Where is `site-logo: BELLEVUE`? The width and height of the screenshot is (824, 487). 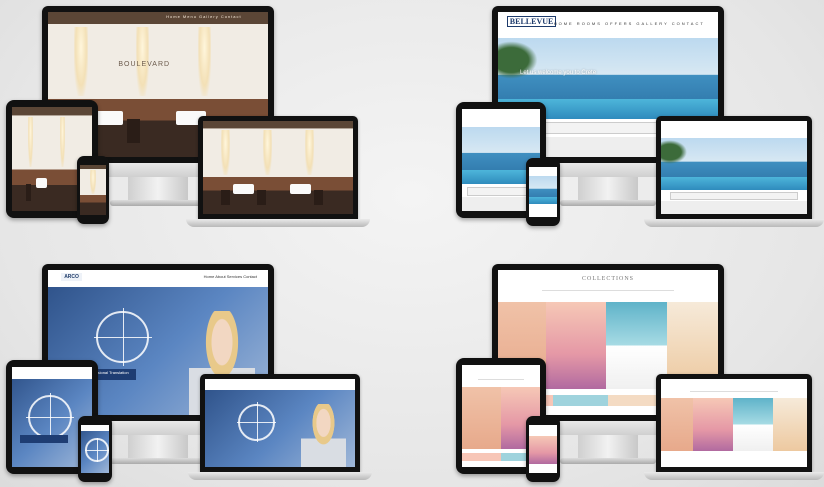 site-logo: BELLEVUE is located at coordinates (531, 22).